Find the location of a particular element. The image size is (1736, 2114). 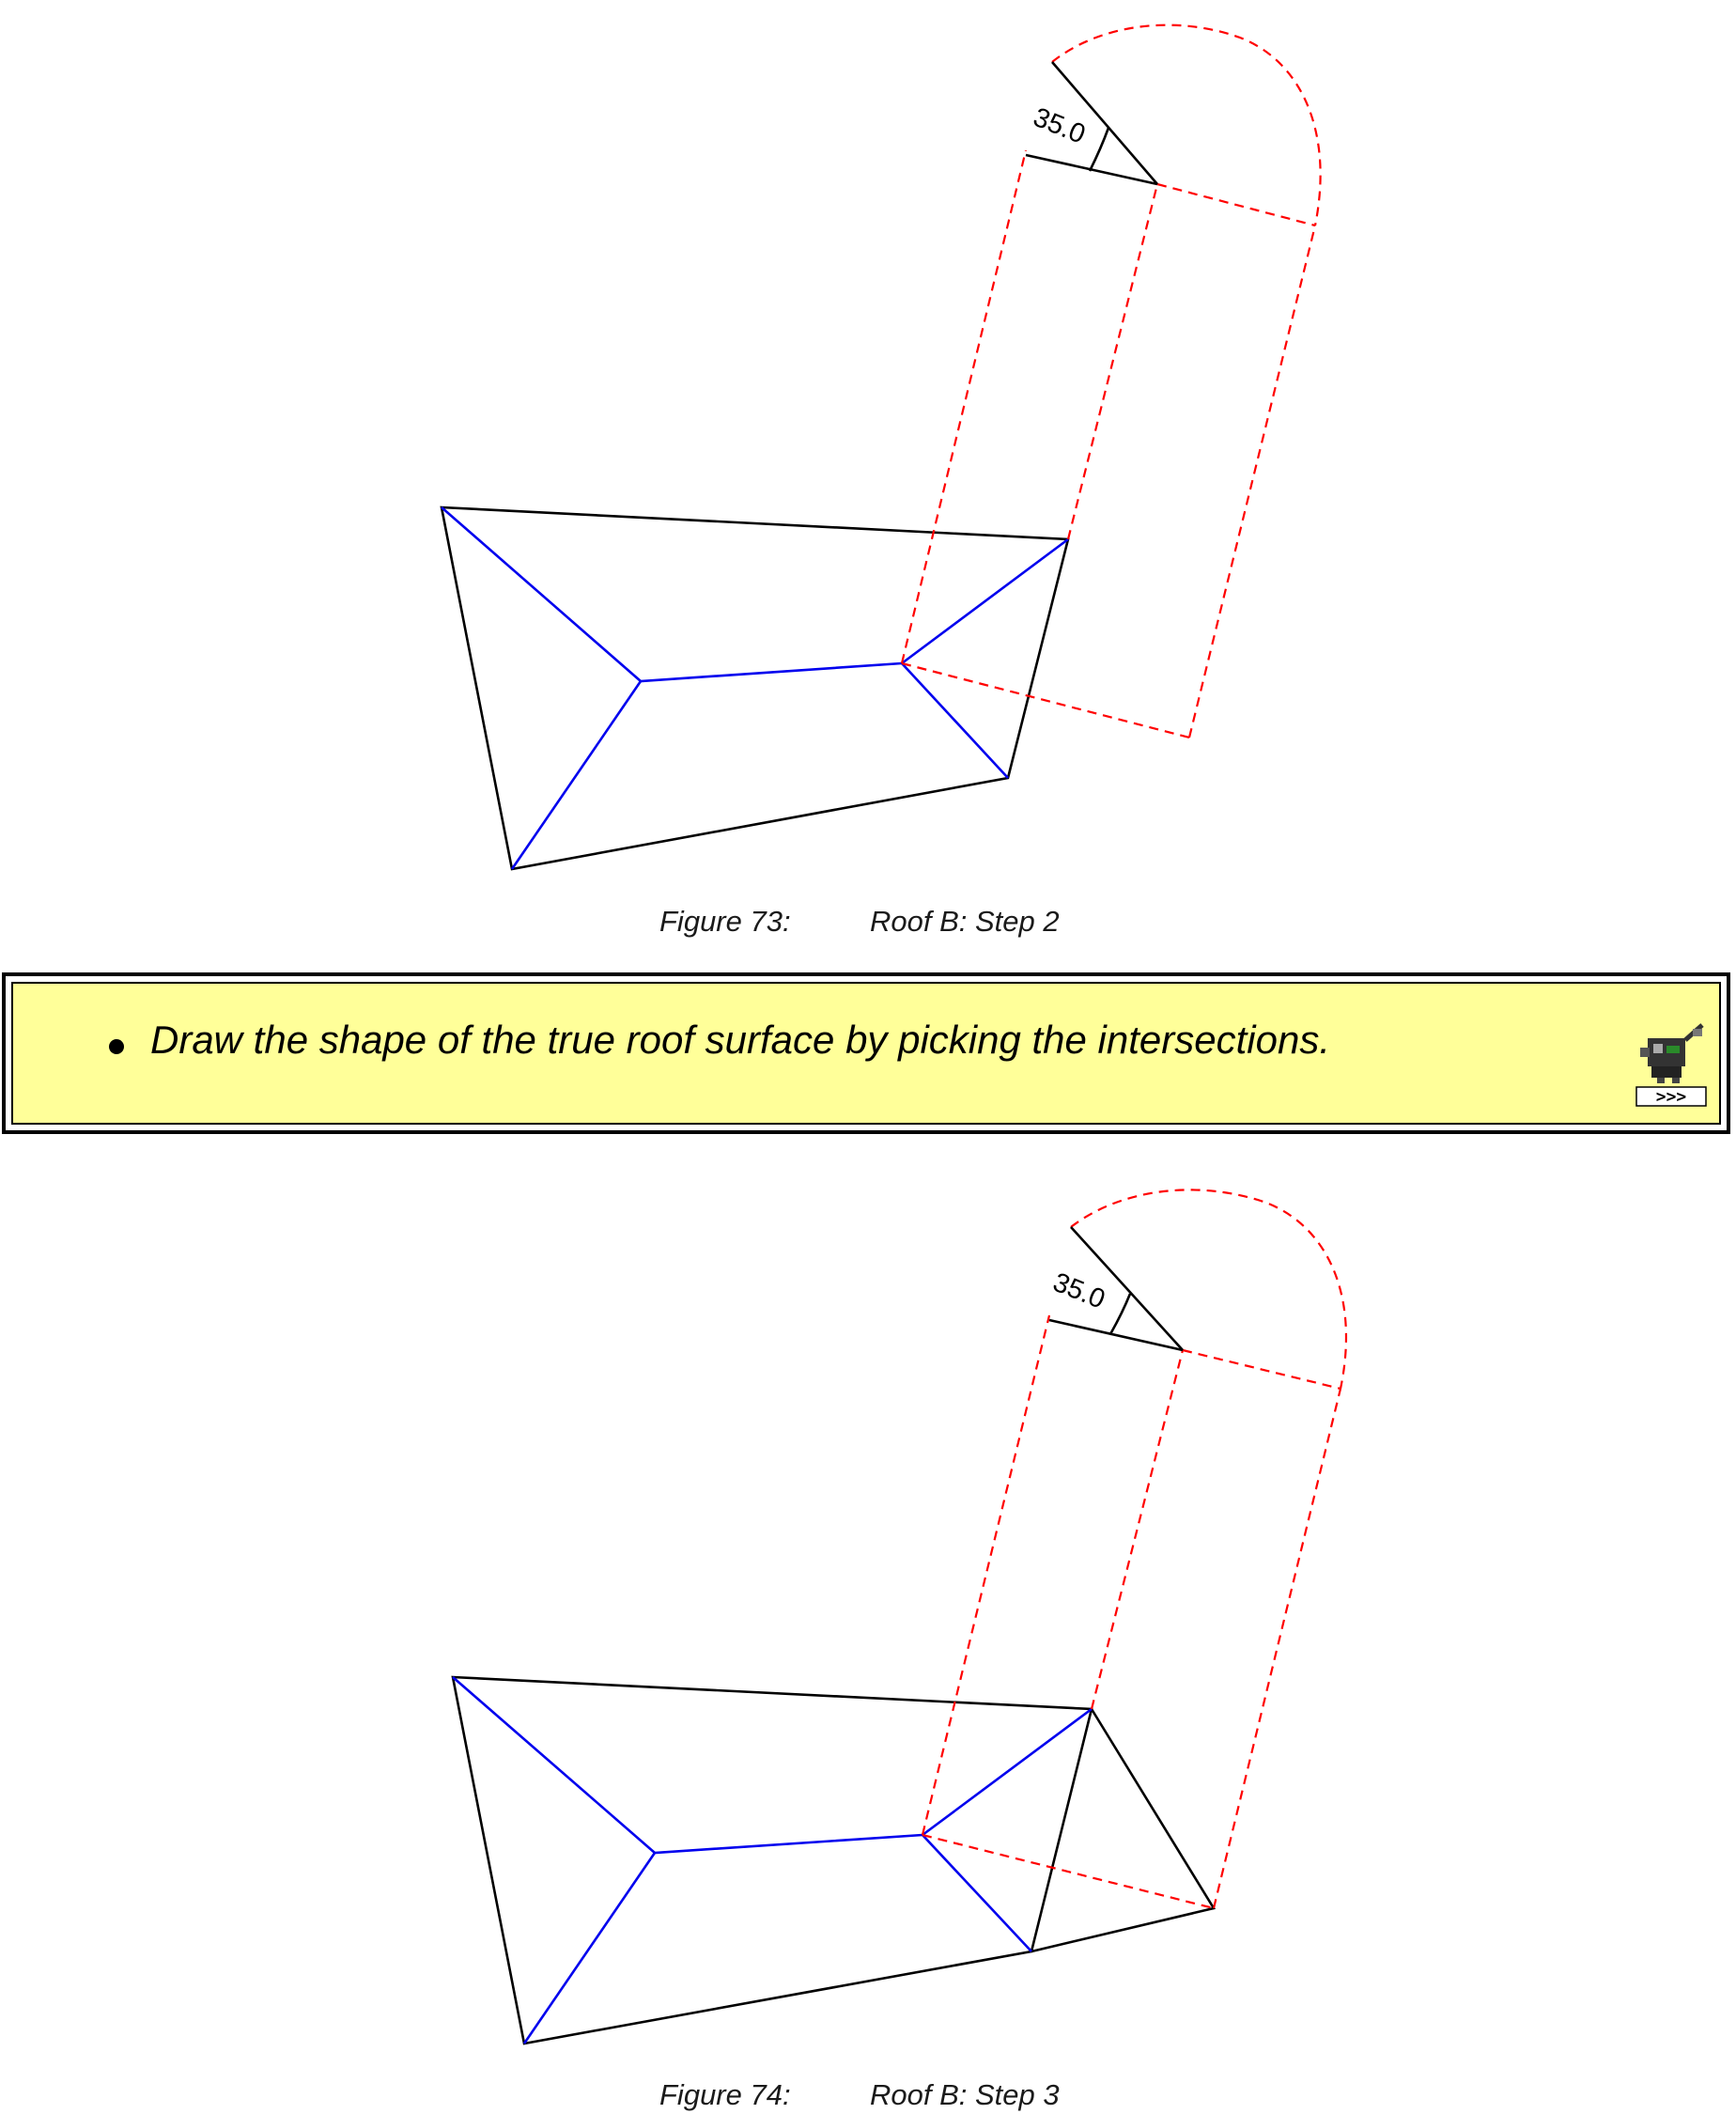

caption-text: Roof B: Step 3 is located at coordinates (965, 2094).